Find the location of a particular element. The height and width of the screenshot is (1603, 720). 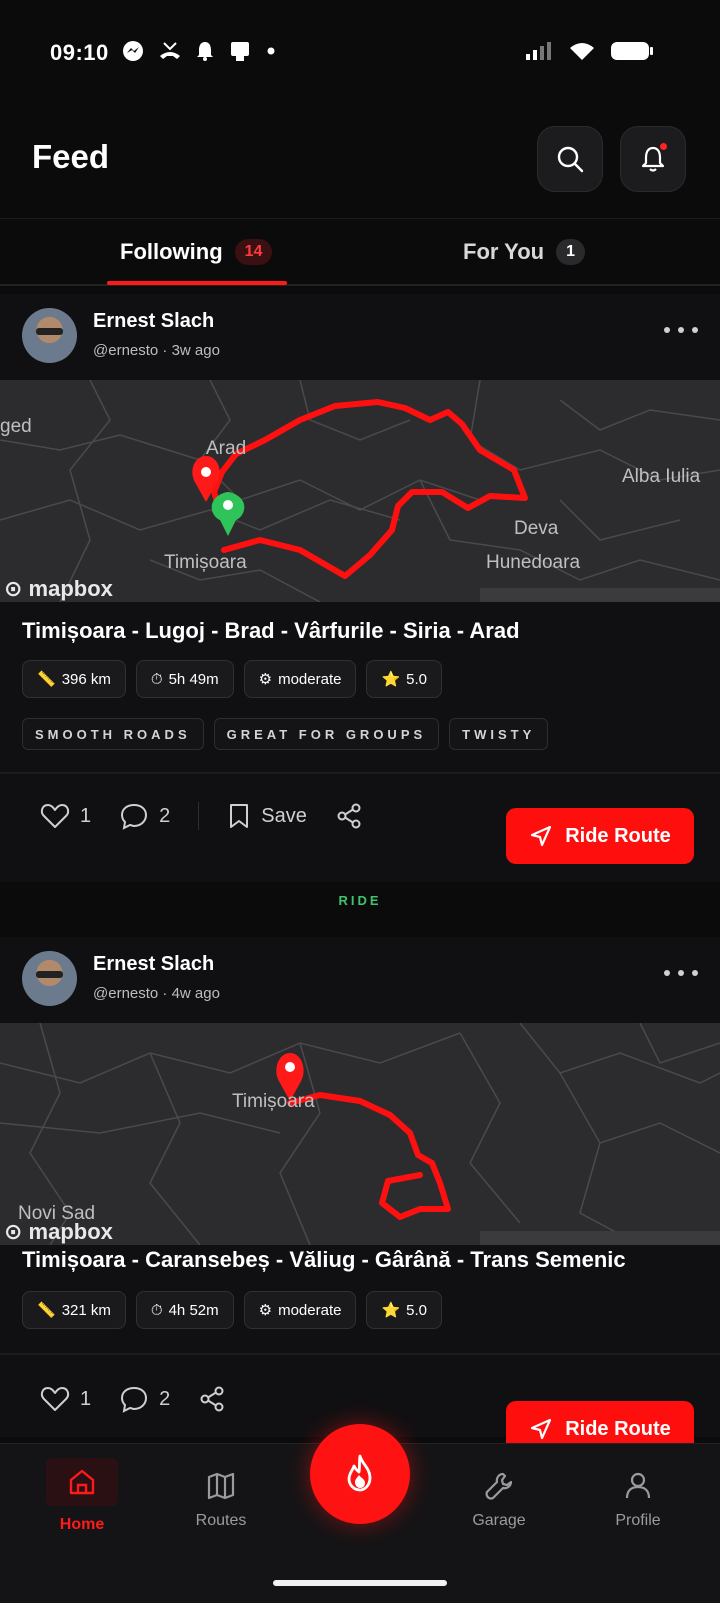

notifications-button is located at coordinates (653, 159).